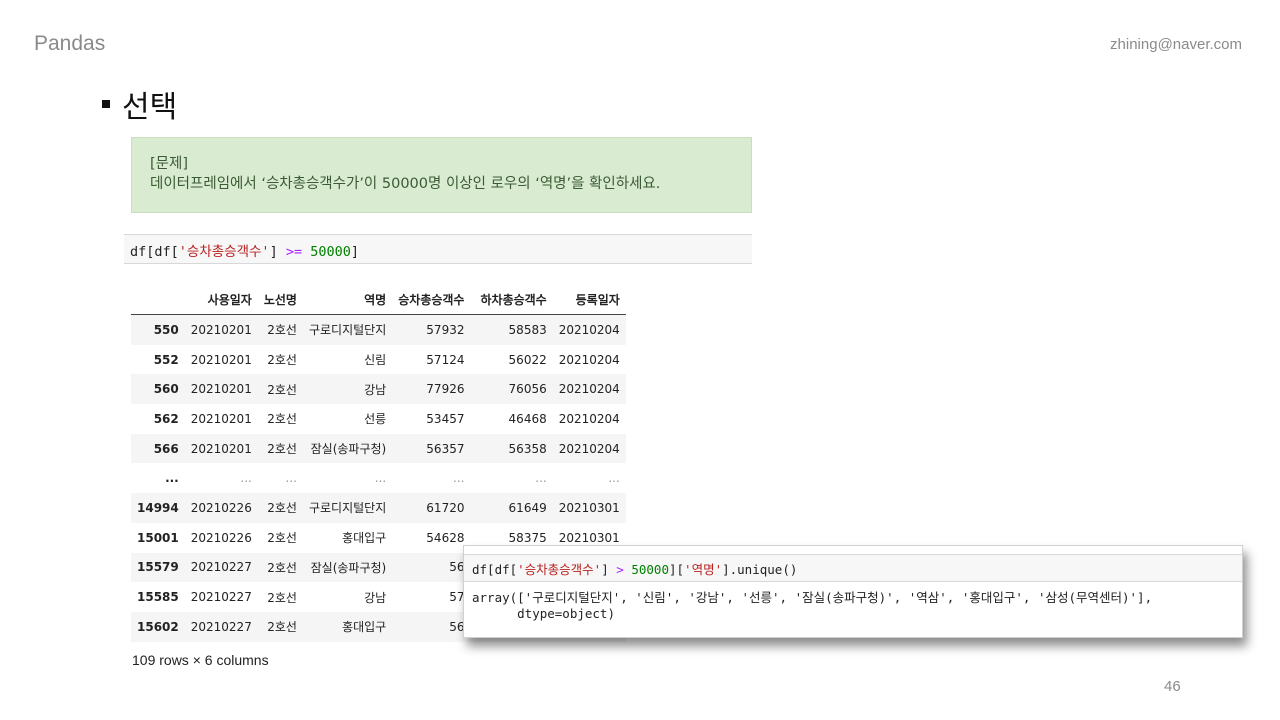 This screenshot has height=720, width=1280. Describe the element at coordinates (200, 660) in the screenshot. I see `row-count-note: 109 rows × 6 columns` at that location.